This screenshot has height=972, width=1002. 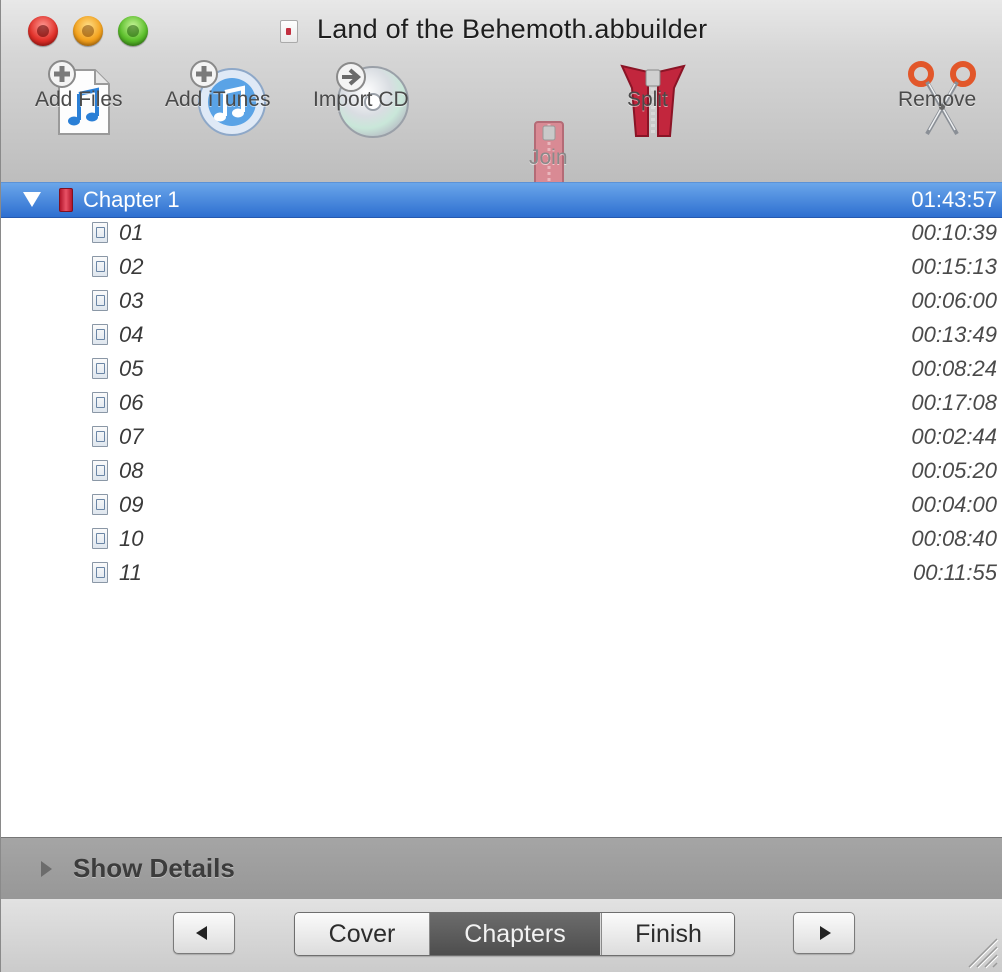 What do you see at coordinates (667, 934) in the screenshot?
I see `step-finish: Finish` at bounding box center [667, 934].